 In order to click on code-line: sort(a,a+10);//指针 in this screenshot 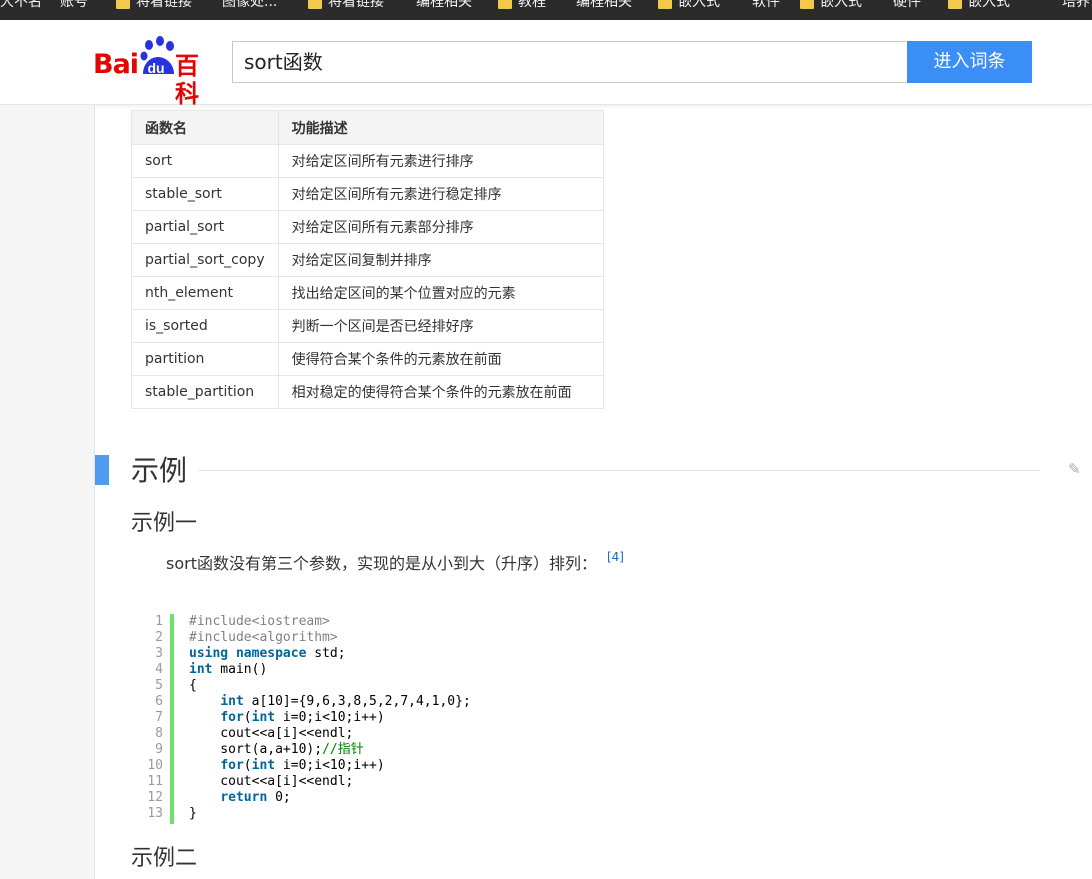, I will do `click(276, 749)`.